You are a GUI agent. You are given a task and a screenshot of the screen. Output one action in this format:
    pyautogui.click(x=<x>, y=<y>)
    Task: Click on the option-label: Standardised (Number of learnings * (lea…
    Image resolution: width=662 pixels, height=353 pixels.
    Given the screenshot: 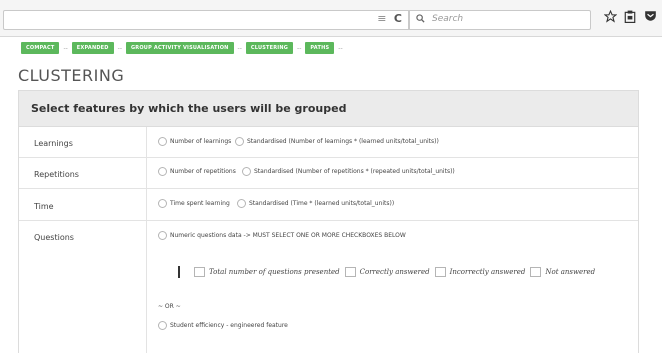 What is the action you would take?
    pyautogui.click(x=343, y=141)
    